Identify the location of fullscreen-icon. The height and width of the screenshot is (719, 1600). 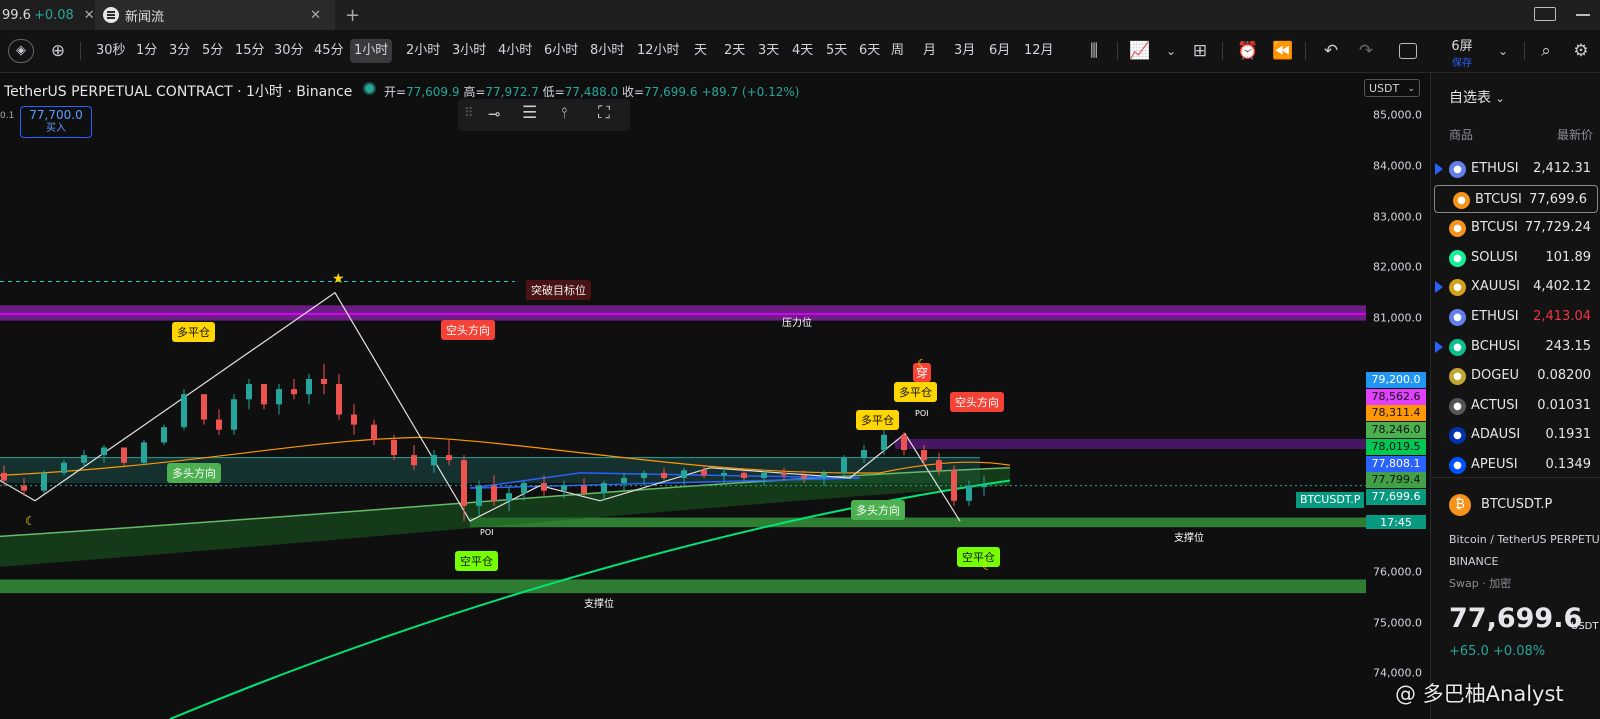
(1408, 51).